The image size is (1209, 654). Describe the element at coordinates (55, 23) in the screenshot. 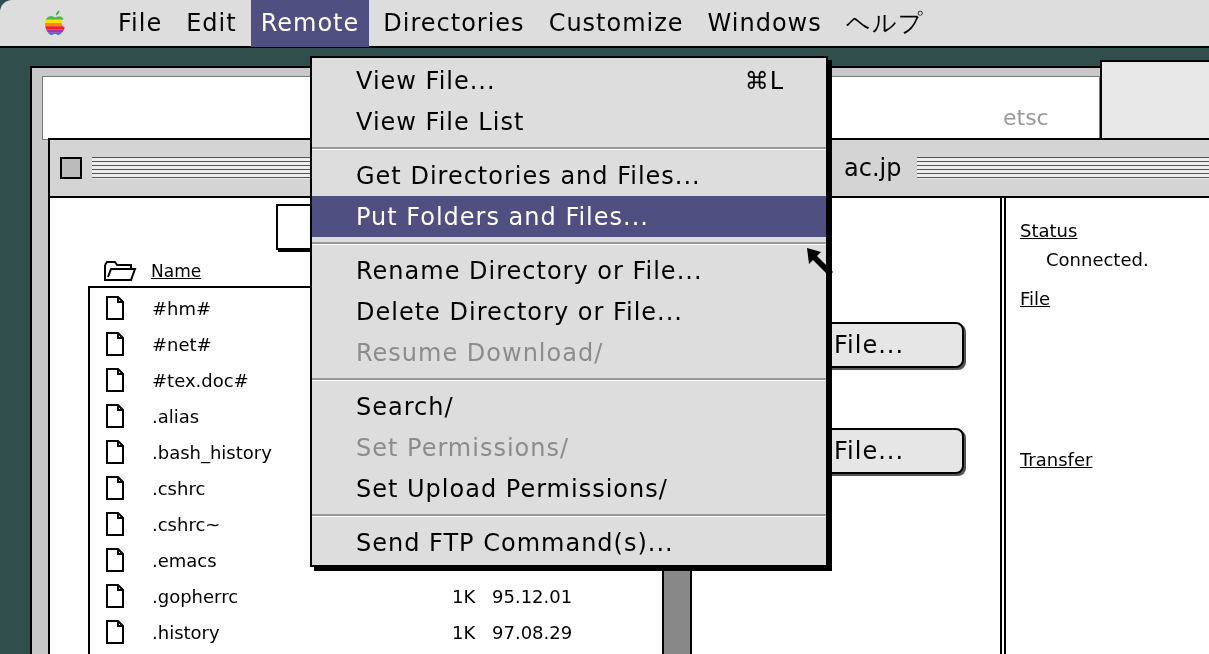

I see `apple-logo-icon` at that location.